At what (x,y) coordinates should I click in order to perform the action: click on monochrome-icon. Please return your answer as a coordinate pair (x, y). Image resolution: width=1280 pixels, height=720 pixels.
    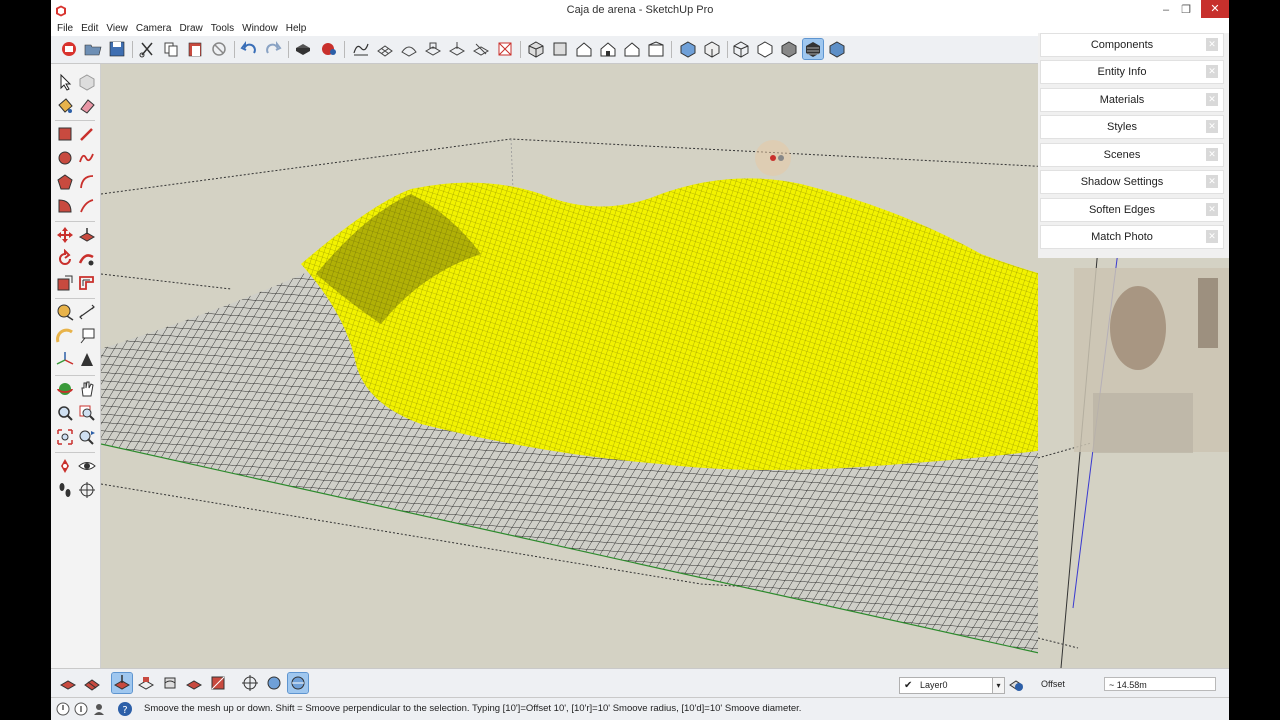
    Looking at the image, I should click on (837, 49).